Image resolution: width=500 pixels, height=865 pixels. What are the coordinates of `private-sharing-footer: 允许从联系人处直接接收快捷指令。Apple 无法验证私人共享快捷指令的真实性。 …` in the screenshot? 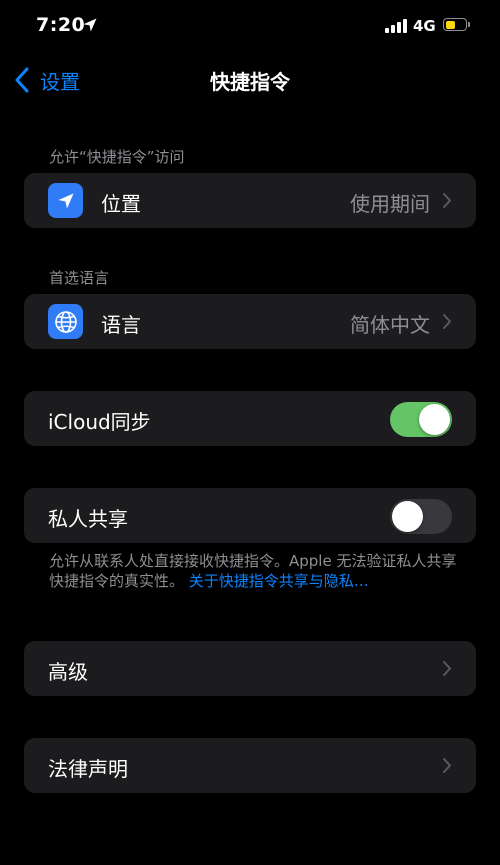 It's located at (254, 571).